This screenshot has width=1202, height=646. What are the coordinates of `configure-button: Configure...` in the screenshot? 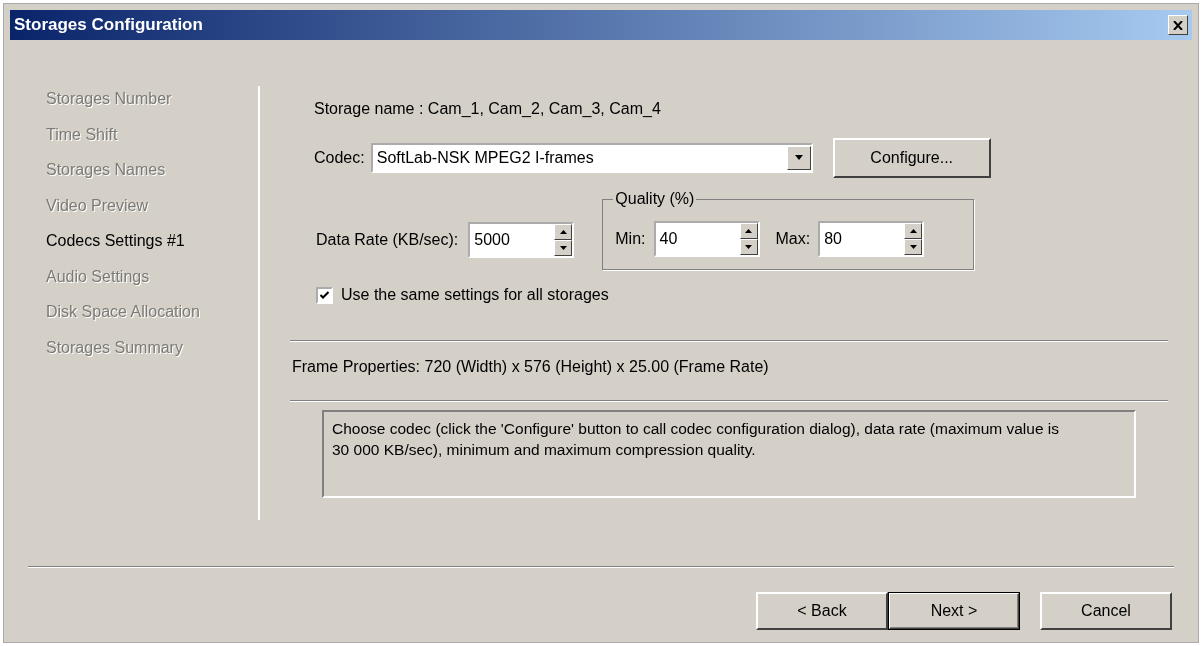 It's located at (911, 158).